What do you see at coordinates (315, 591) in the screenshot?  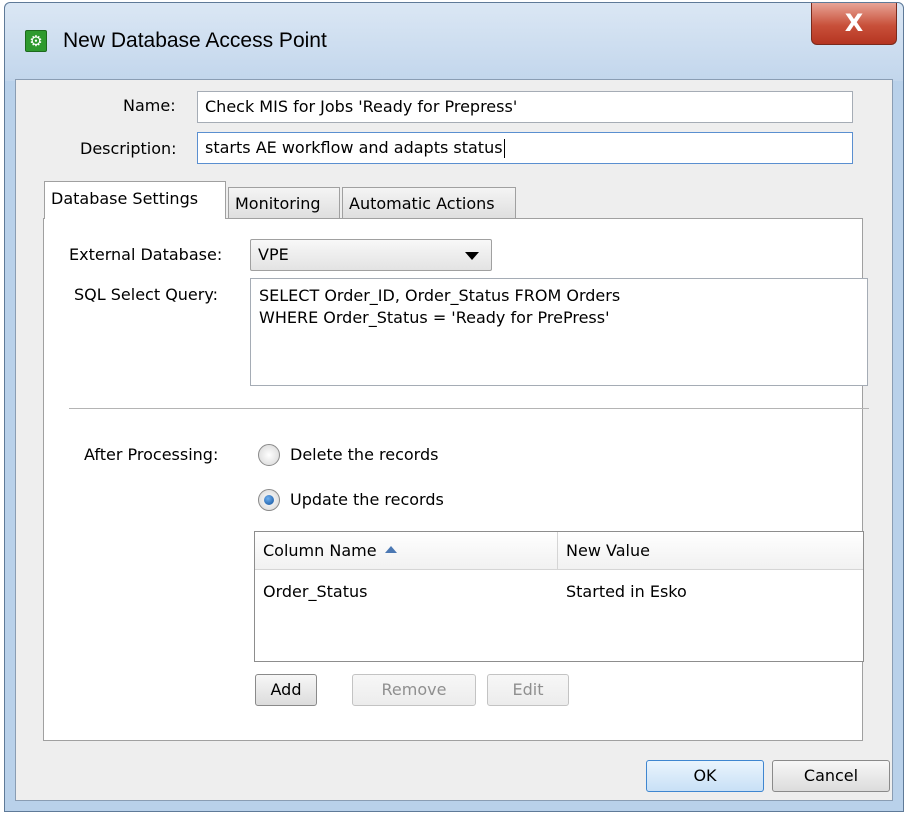 I see `table-cell-column-name: Order_Status` at bounding box center [315, 591].